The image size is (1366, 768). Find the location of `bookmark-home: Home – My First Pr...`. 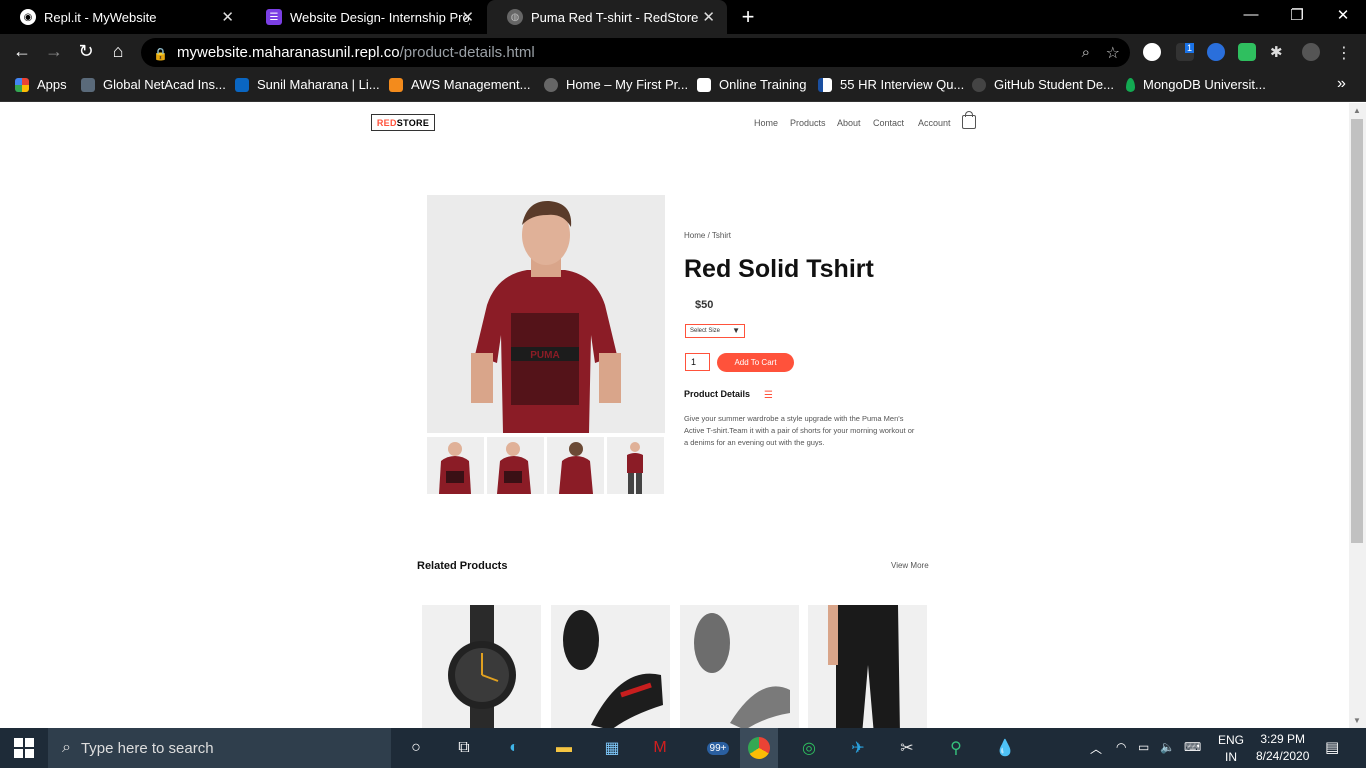

bookmark-home: Home – My First Pr... is located at coordinates (616, 84).